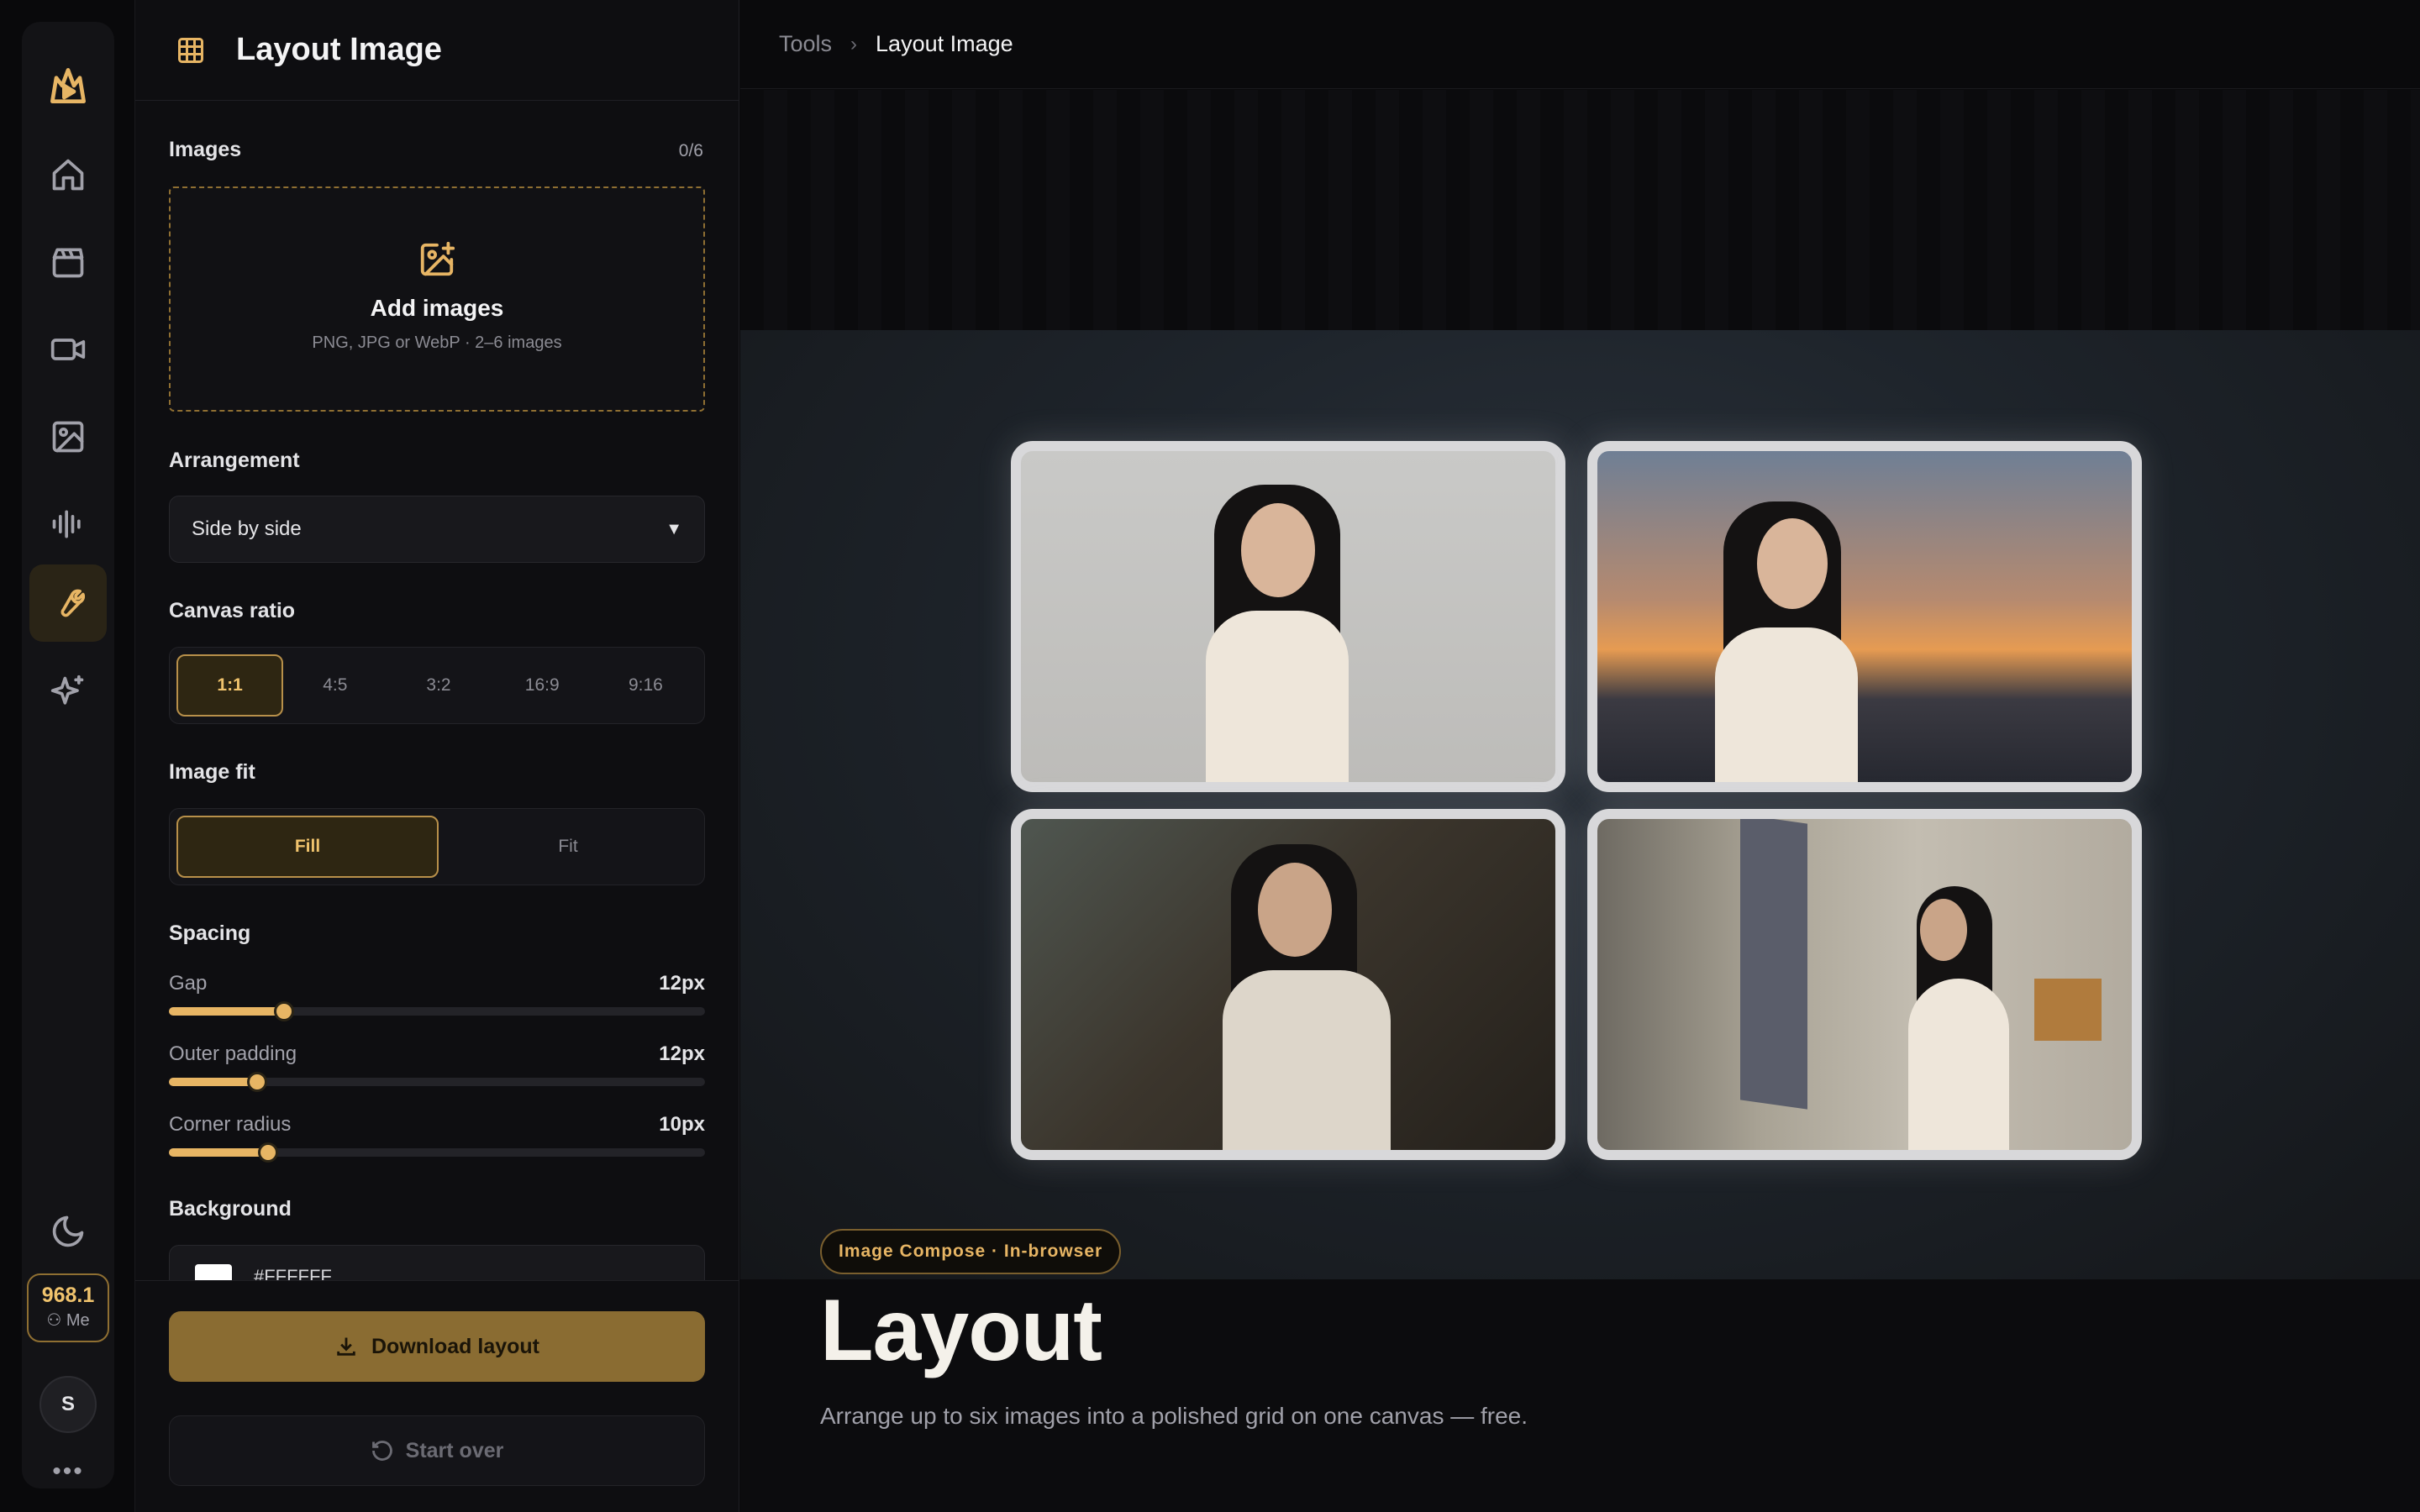 The width and height of the screenshot is (2420, 1512). Describe the element at coordinates (690, 150) in the screenshot. I see `images-count: 0/6` at that location.